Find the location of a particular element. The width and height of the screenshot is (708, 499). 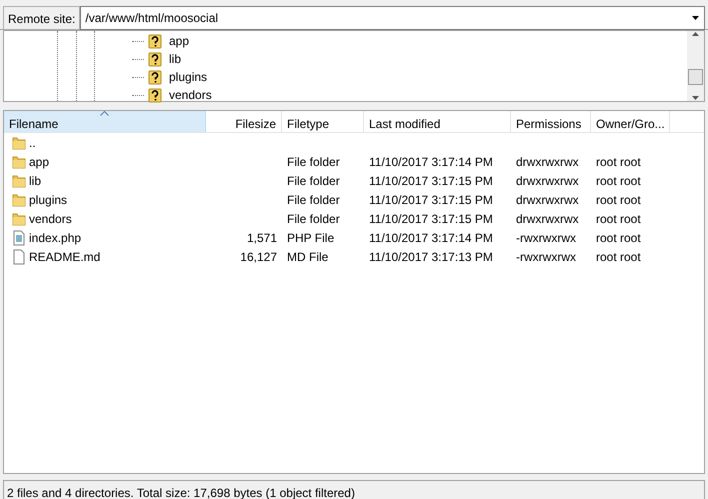

table-cell-text: 1,571 is located at coordinates (261, 238).